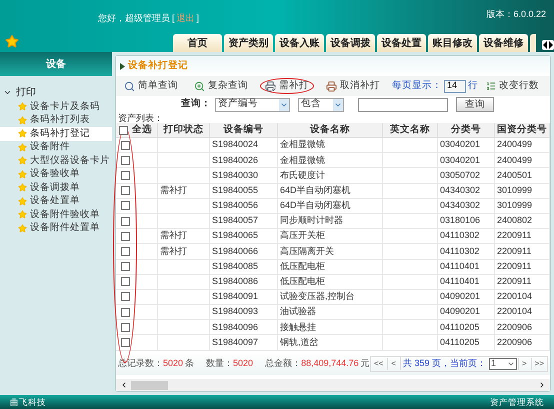 The width and height of the screenshot is (554, 409). I want to click on horizontal-scrollbar, so click(333, 385).